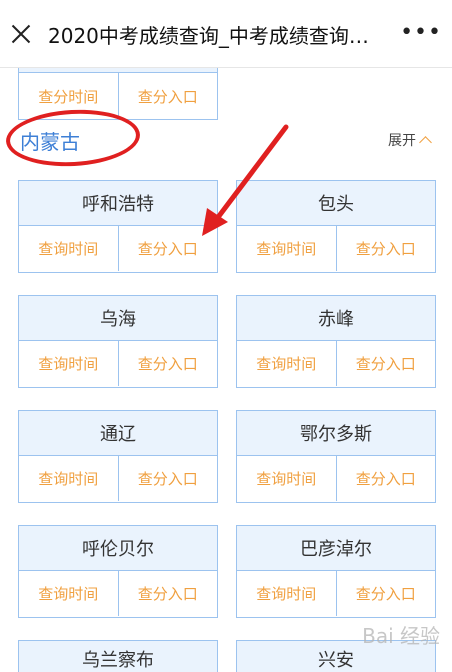 This screenshot has height=672, width=452. I want to click on annotation-arrow, so click(245, 180).